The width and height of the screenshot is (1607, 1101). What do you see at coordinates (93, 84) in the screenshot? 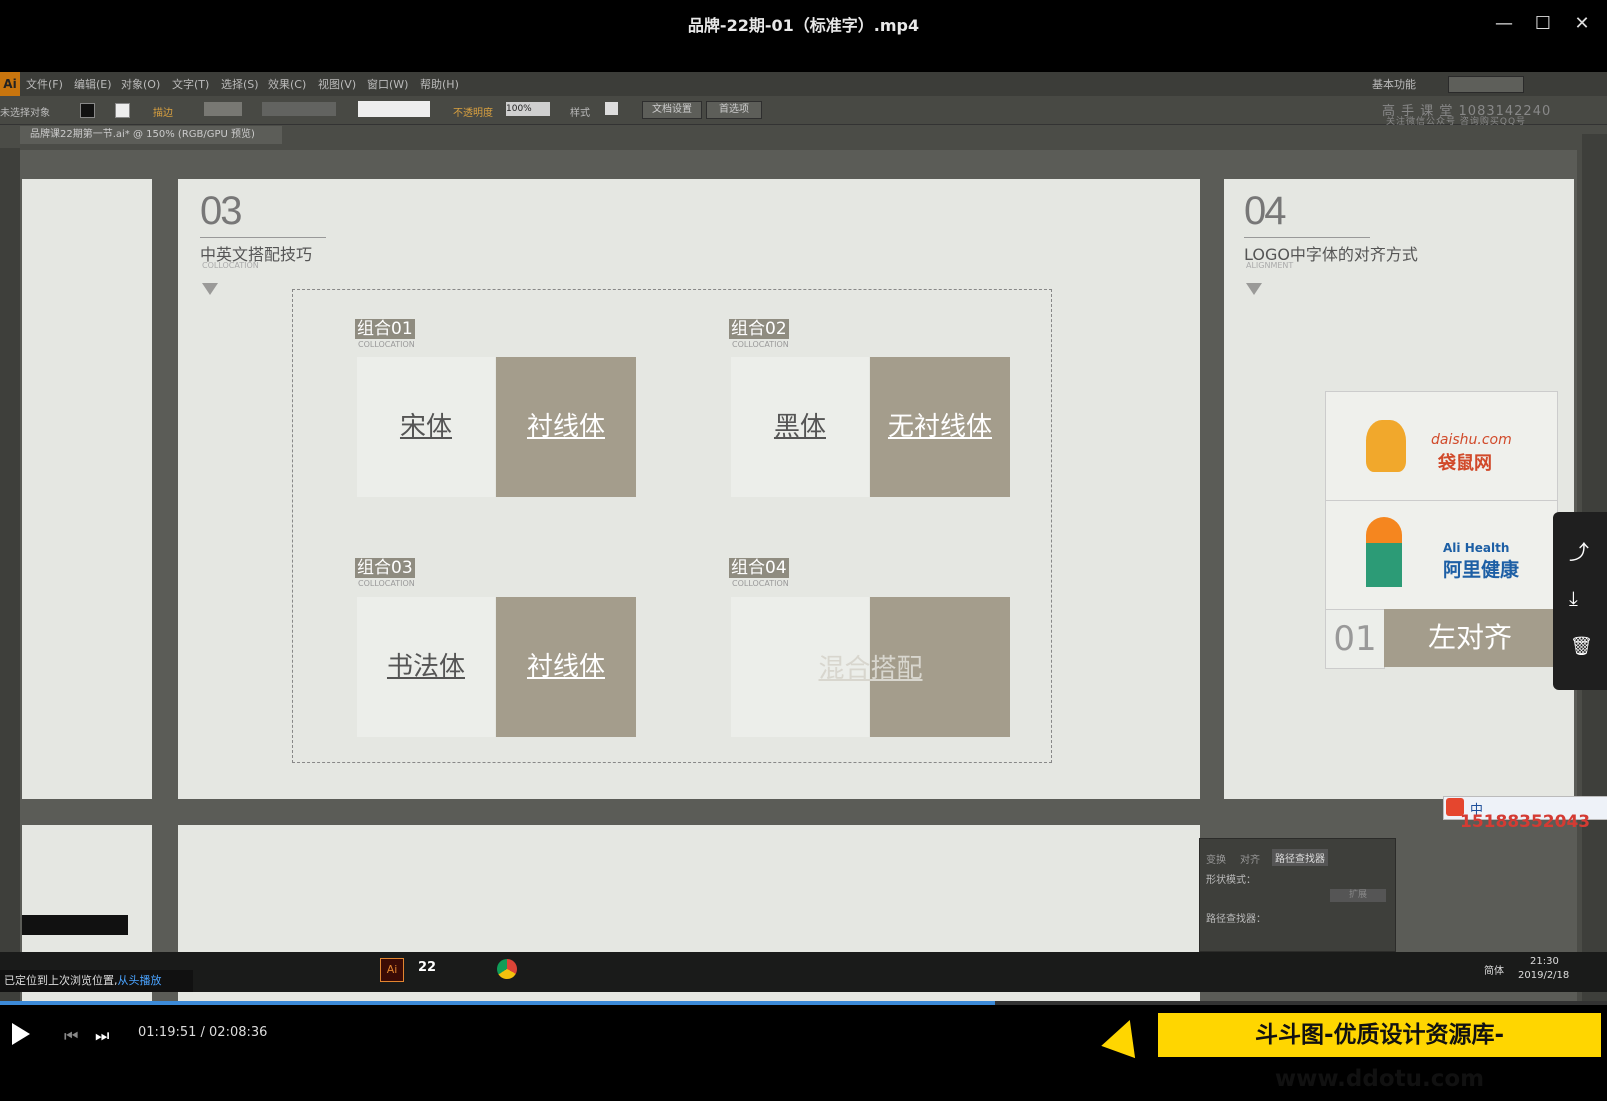
I see `menu-edit: 编辑(E)` at bounding box center [93, 84].